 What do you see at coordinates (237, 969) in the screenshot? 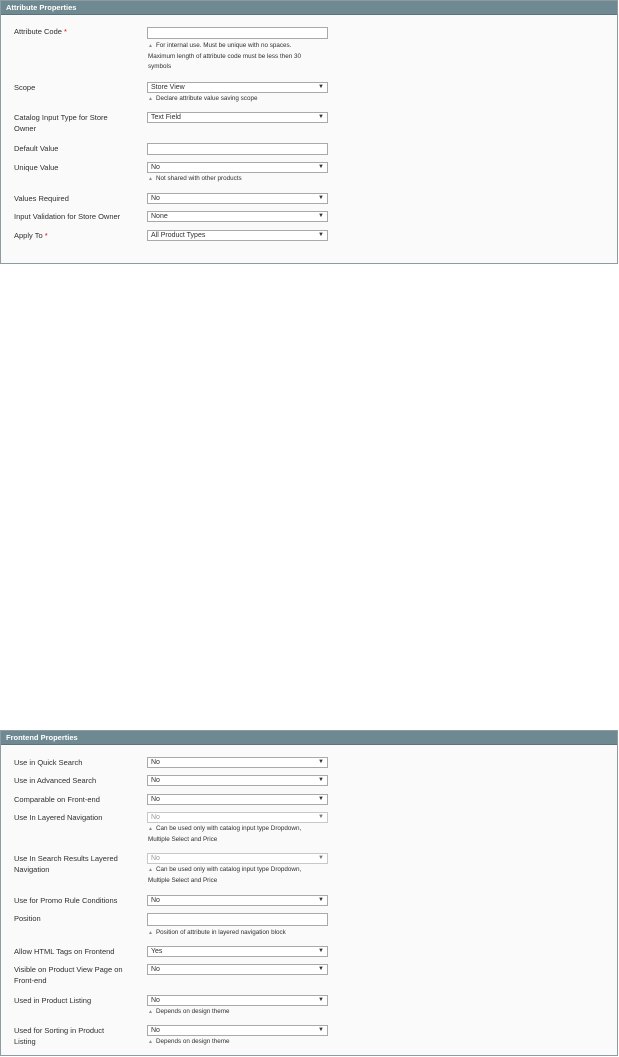
I see `visible-on-product-select: No ▼` at bounding box center [237, 969].